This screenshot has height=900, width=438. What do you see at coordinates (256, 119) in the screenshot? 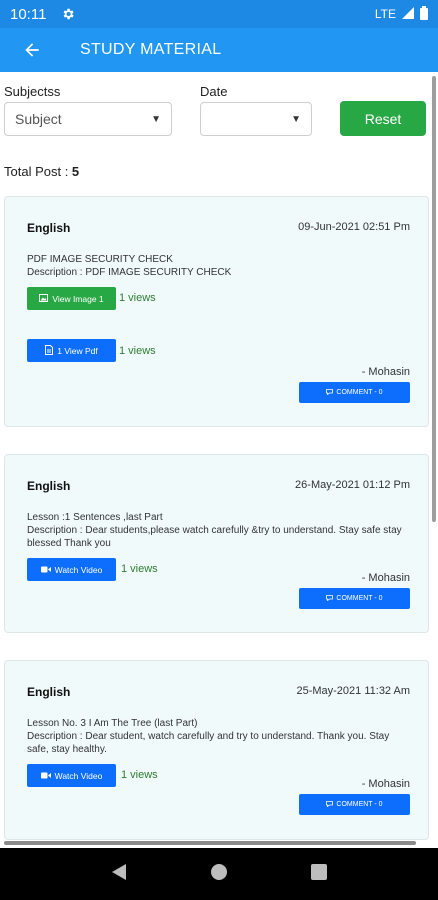
I see `date-select: ▼` at bounding box center [256, 119].